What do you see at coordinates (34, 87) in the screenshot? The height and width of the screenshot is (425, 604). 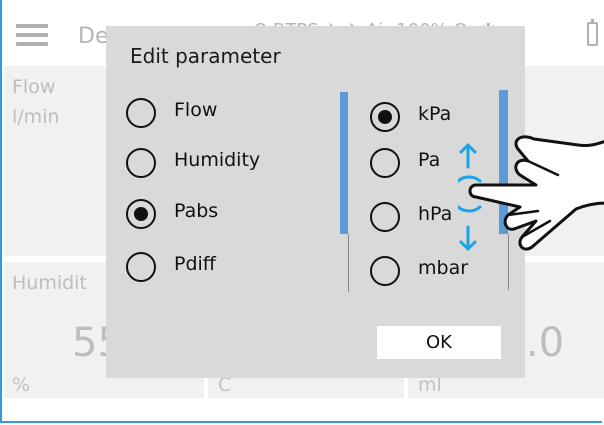 I see `tile-label: Flow` at bounding box center [34, 87].